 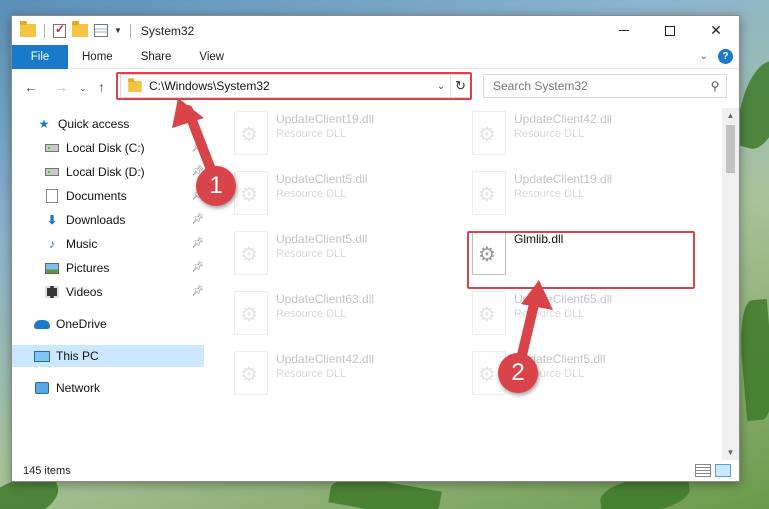 I want to click on sidebar-item-label: Pictures, so click(x=88, y=268).